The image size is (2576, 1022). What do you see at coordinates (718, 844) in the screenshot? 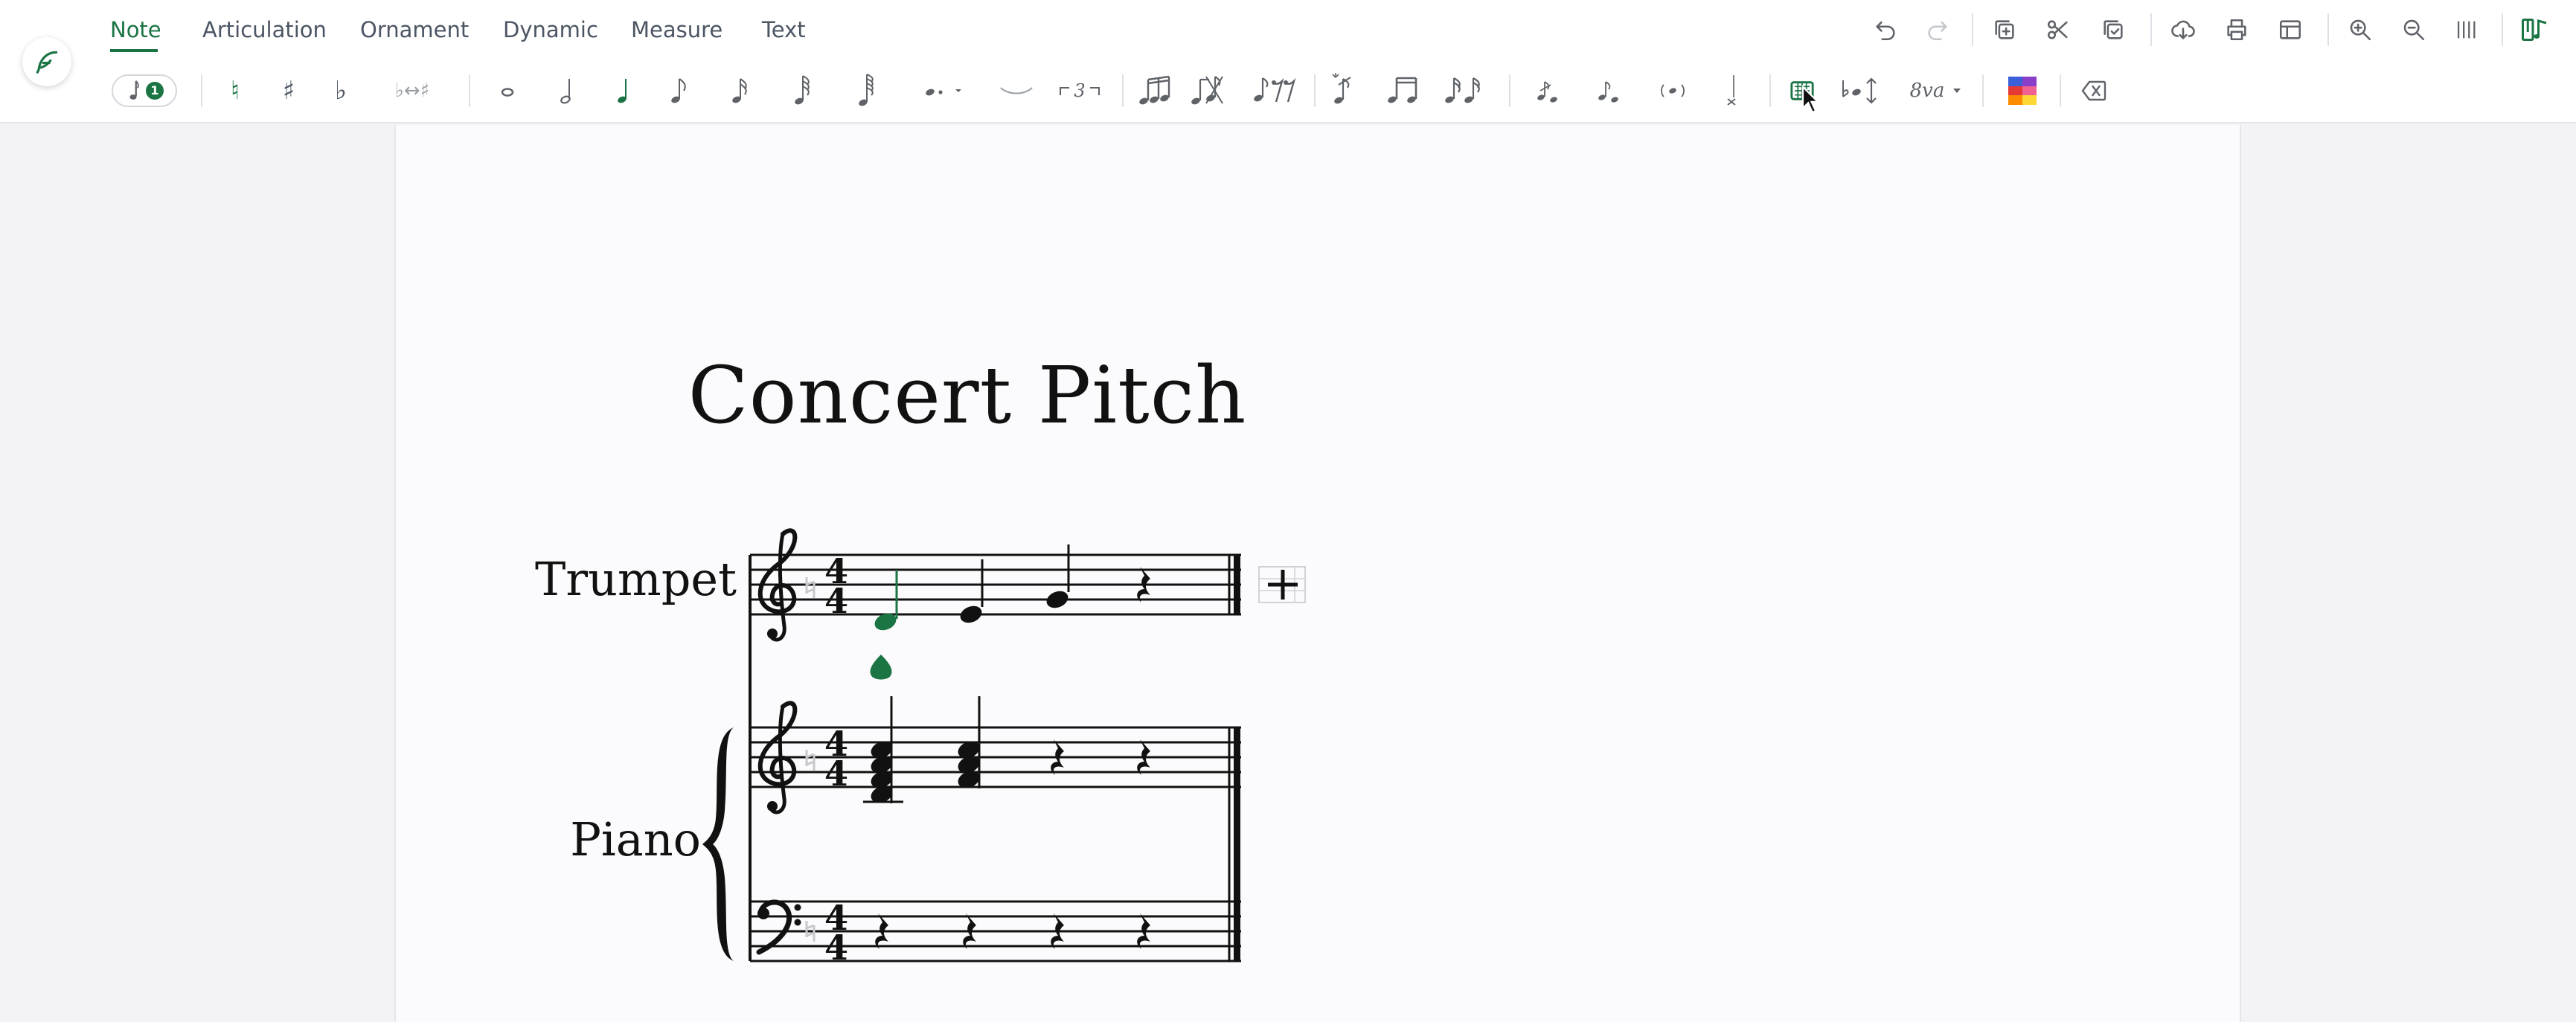
I see `piano-brace` at bounding box center [718, 844].